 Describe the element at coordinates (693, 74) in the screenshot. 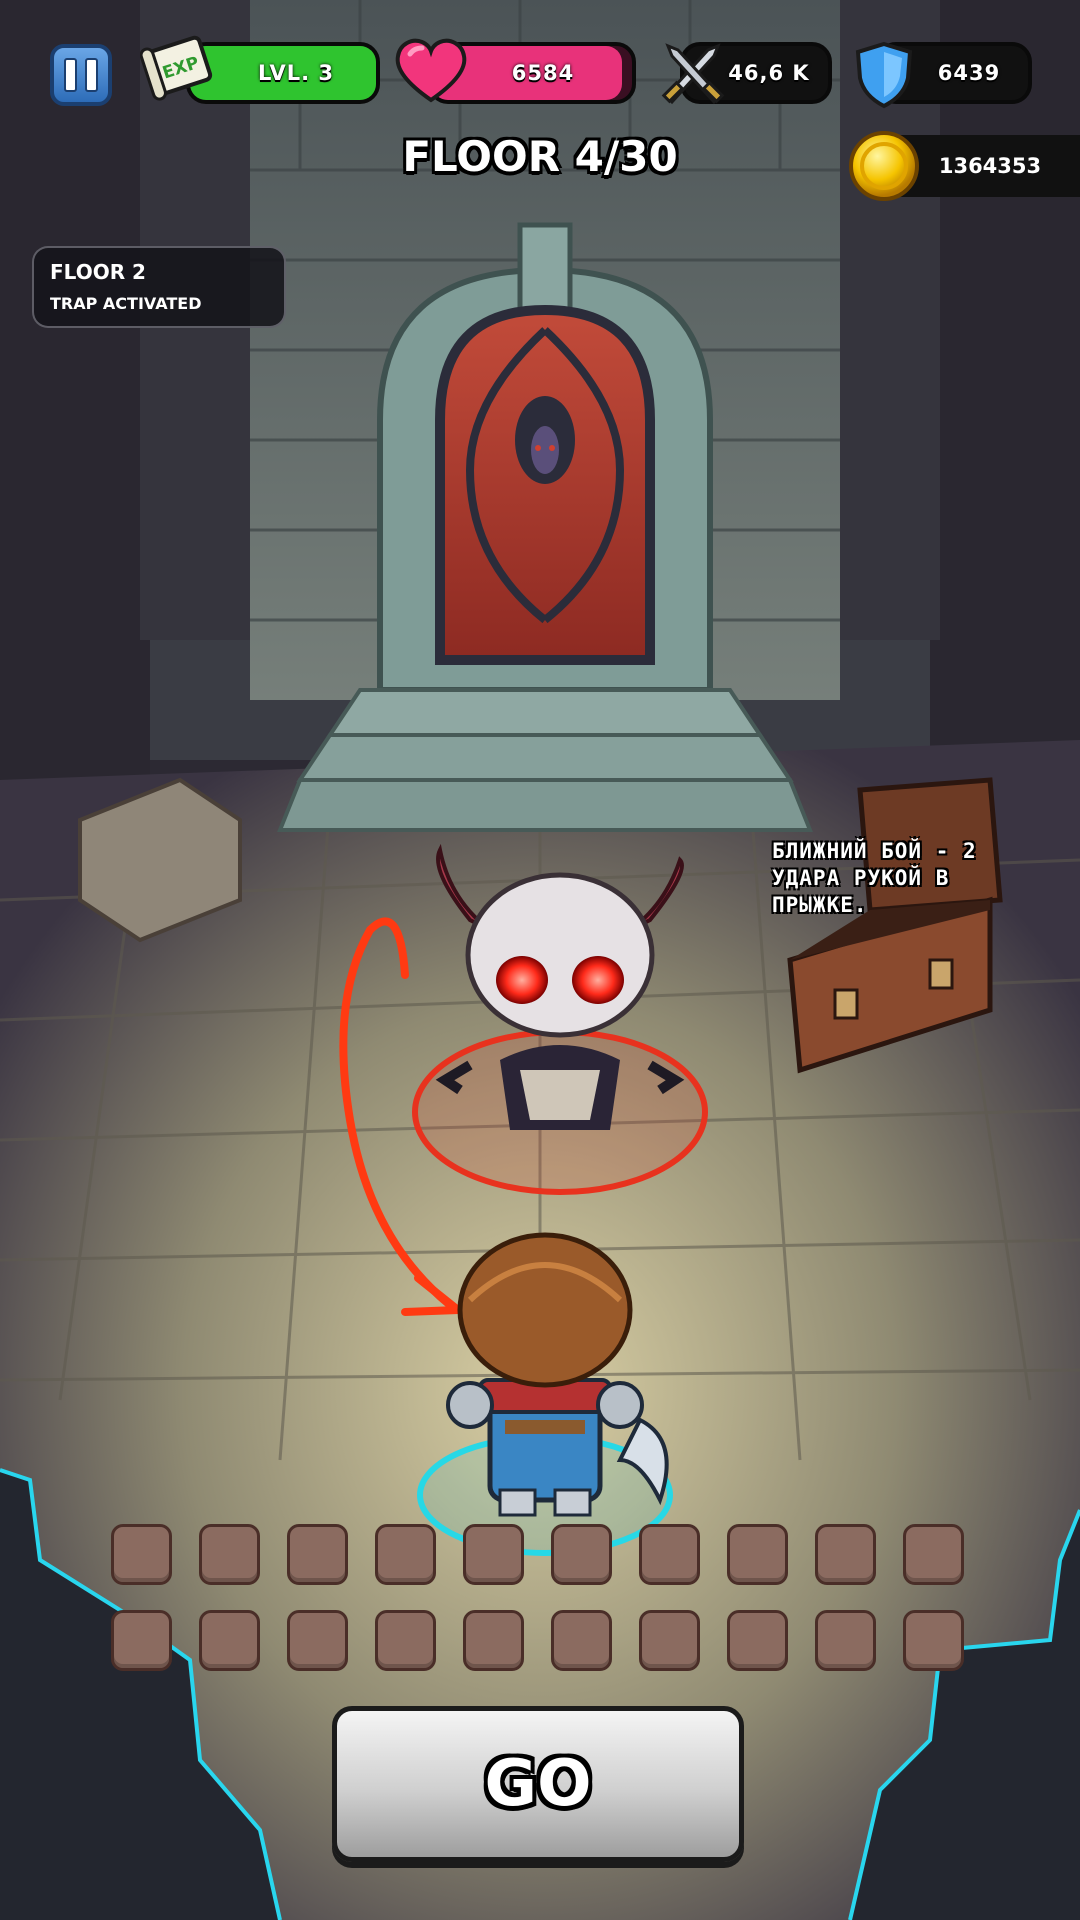

I see `crossed-swords-icon` at that location.